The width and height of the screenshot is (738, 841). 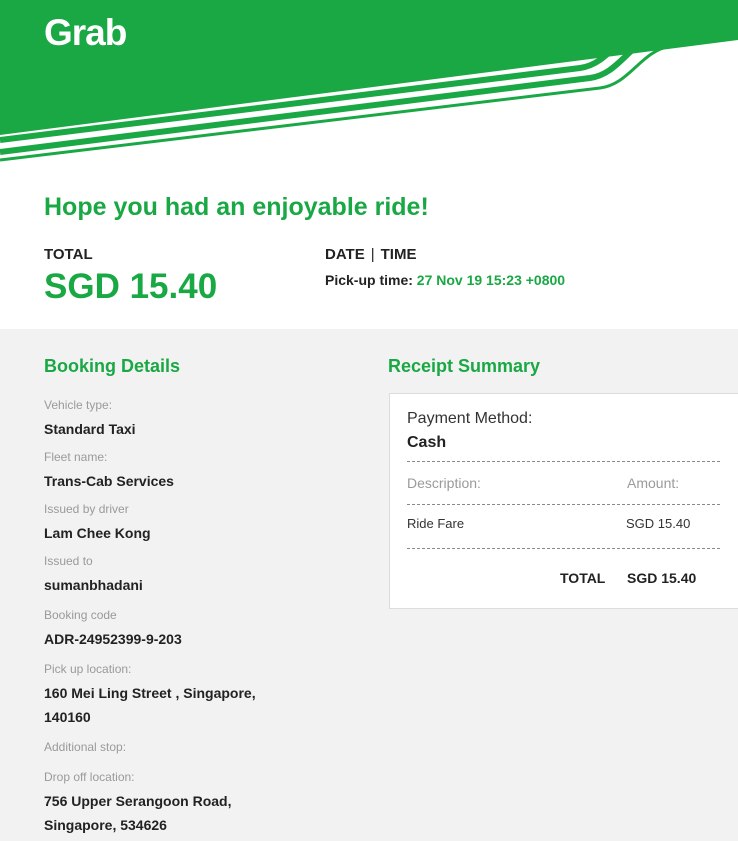 What do you see at coordinates (113, 639) in the screenshot?
I see `booking-code-value: ADR-24952399-9-203` at bounding box center [113, 639].